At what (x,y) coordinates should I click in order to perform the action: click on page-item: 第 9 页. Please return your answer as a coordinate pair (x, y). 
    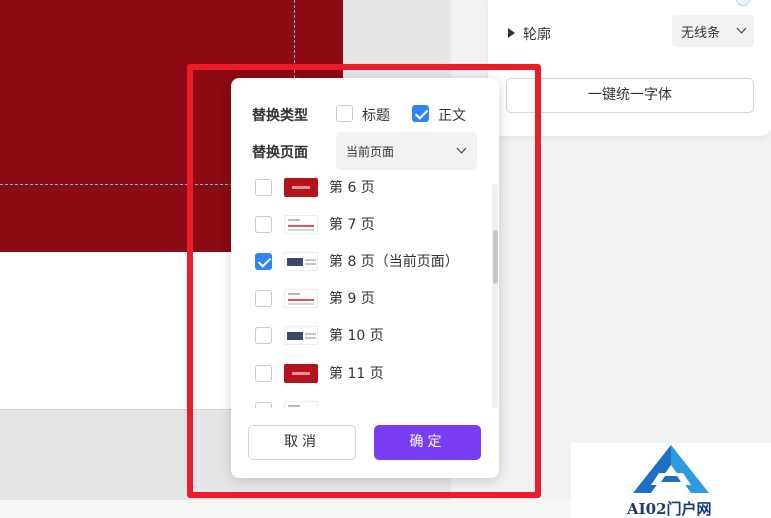
    Looking at the image, I should click on (365, 299).